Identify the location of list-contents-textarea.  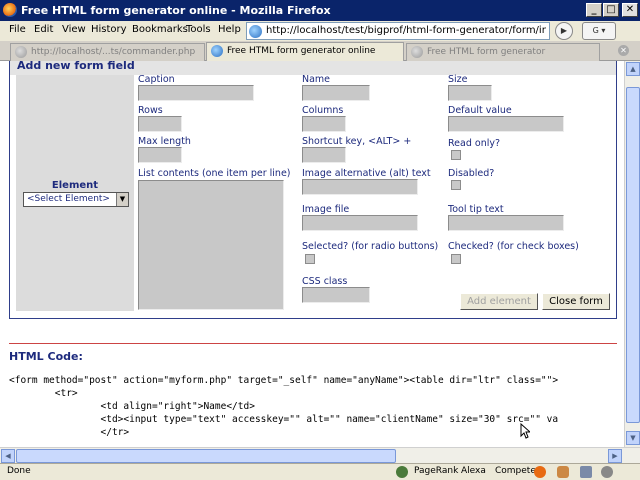
(211, 245).